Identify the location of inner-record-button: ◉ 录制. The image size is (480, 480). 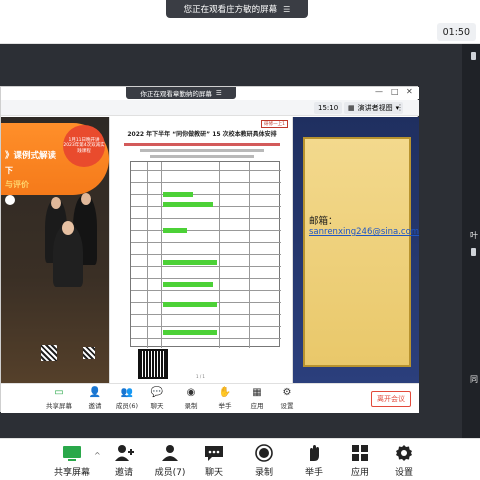
(191, 398).